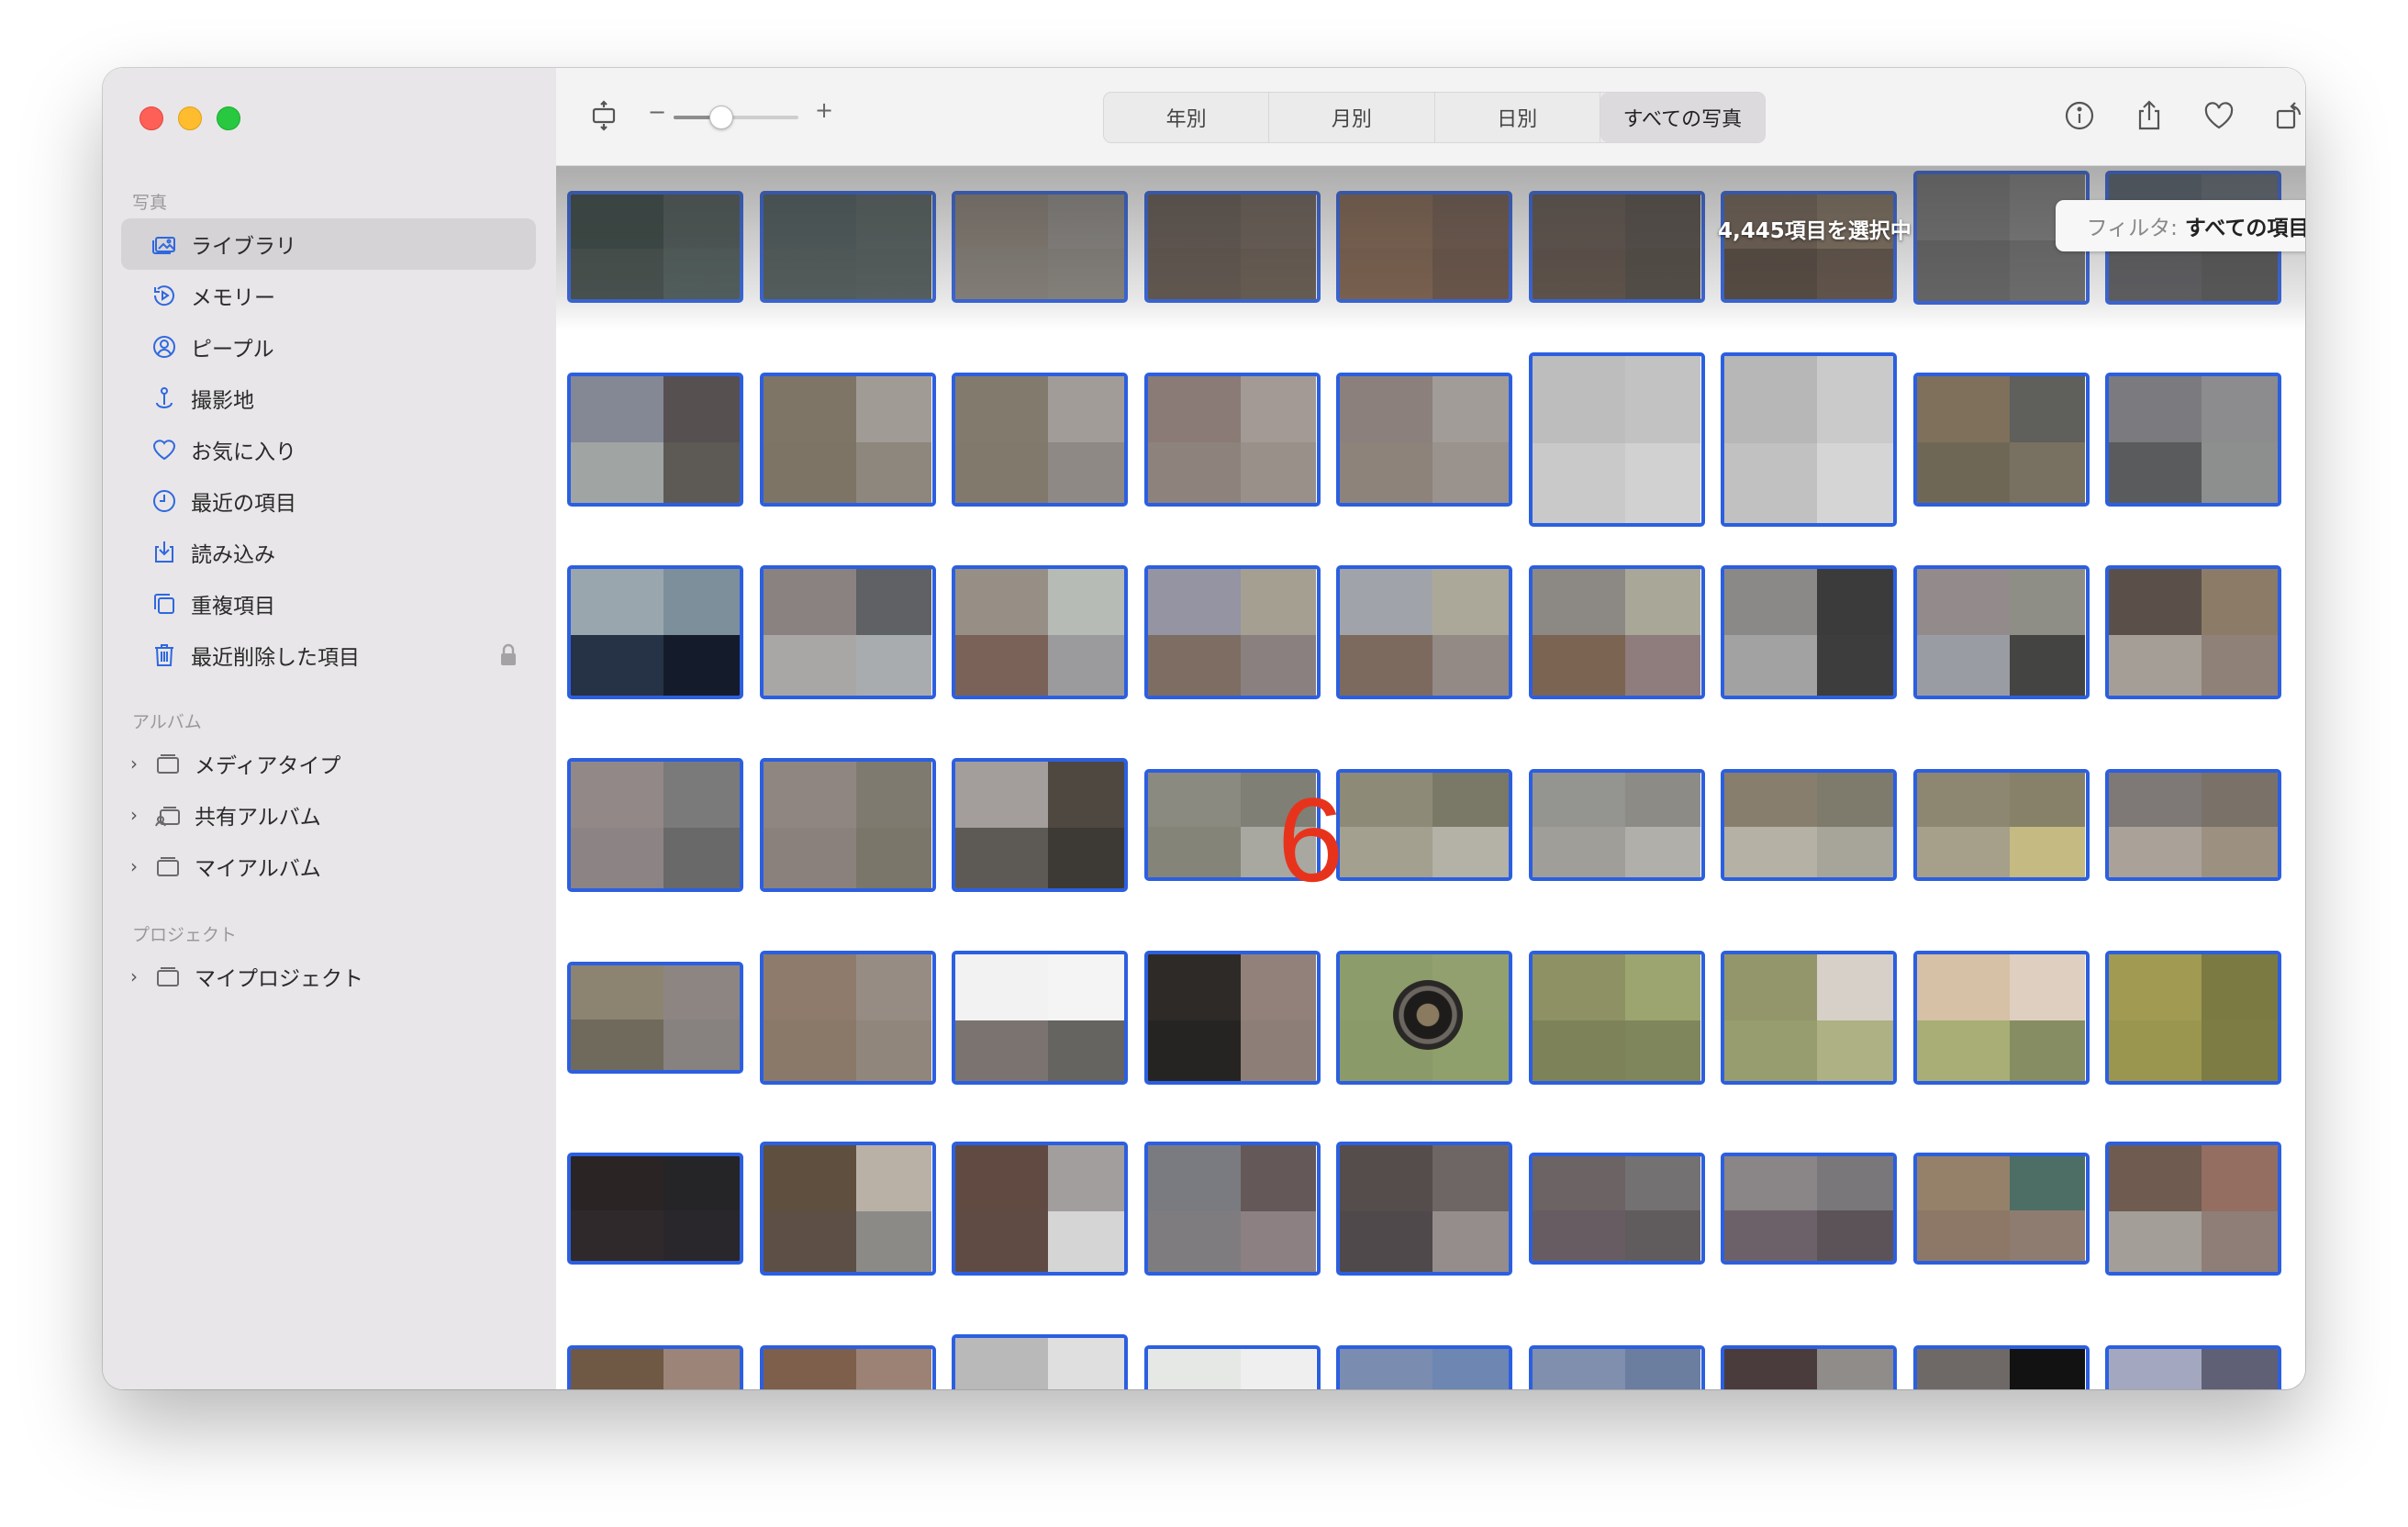 The width and height of the screenshot is (2408, 1527). What do you see at coordinates (328, 552) in the screenshot?
I see `sidebar-item-imports: 読み込み` at bounding box center [328, 552].